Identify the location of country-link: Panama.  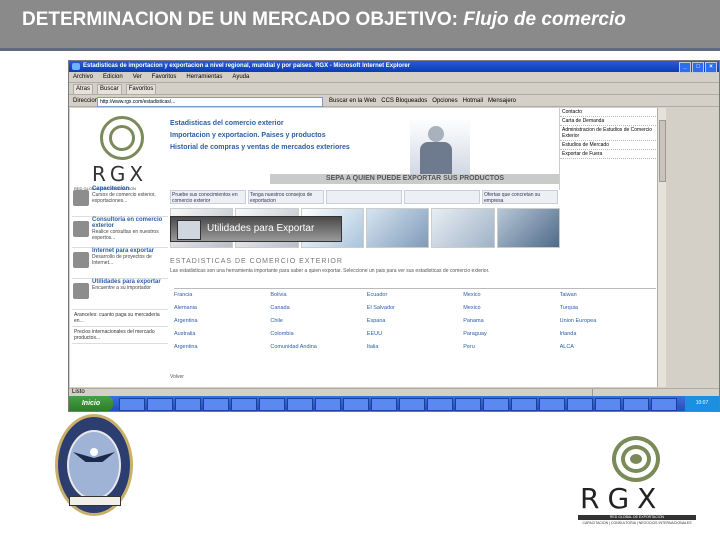
(511, 321).